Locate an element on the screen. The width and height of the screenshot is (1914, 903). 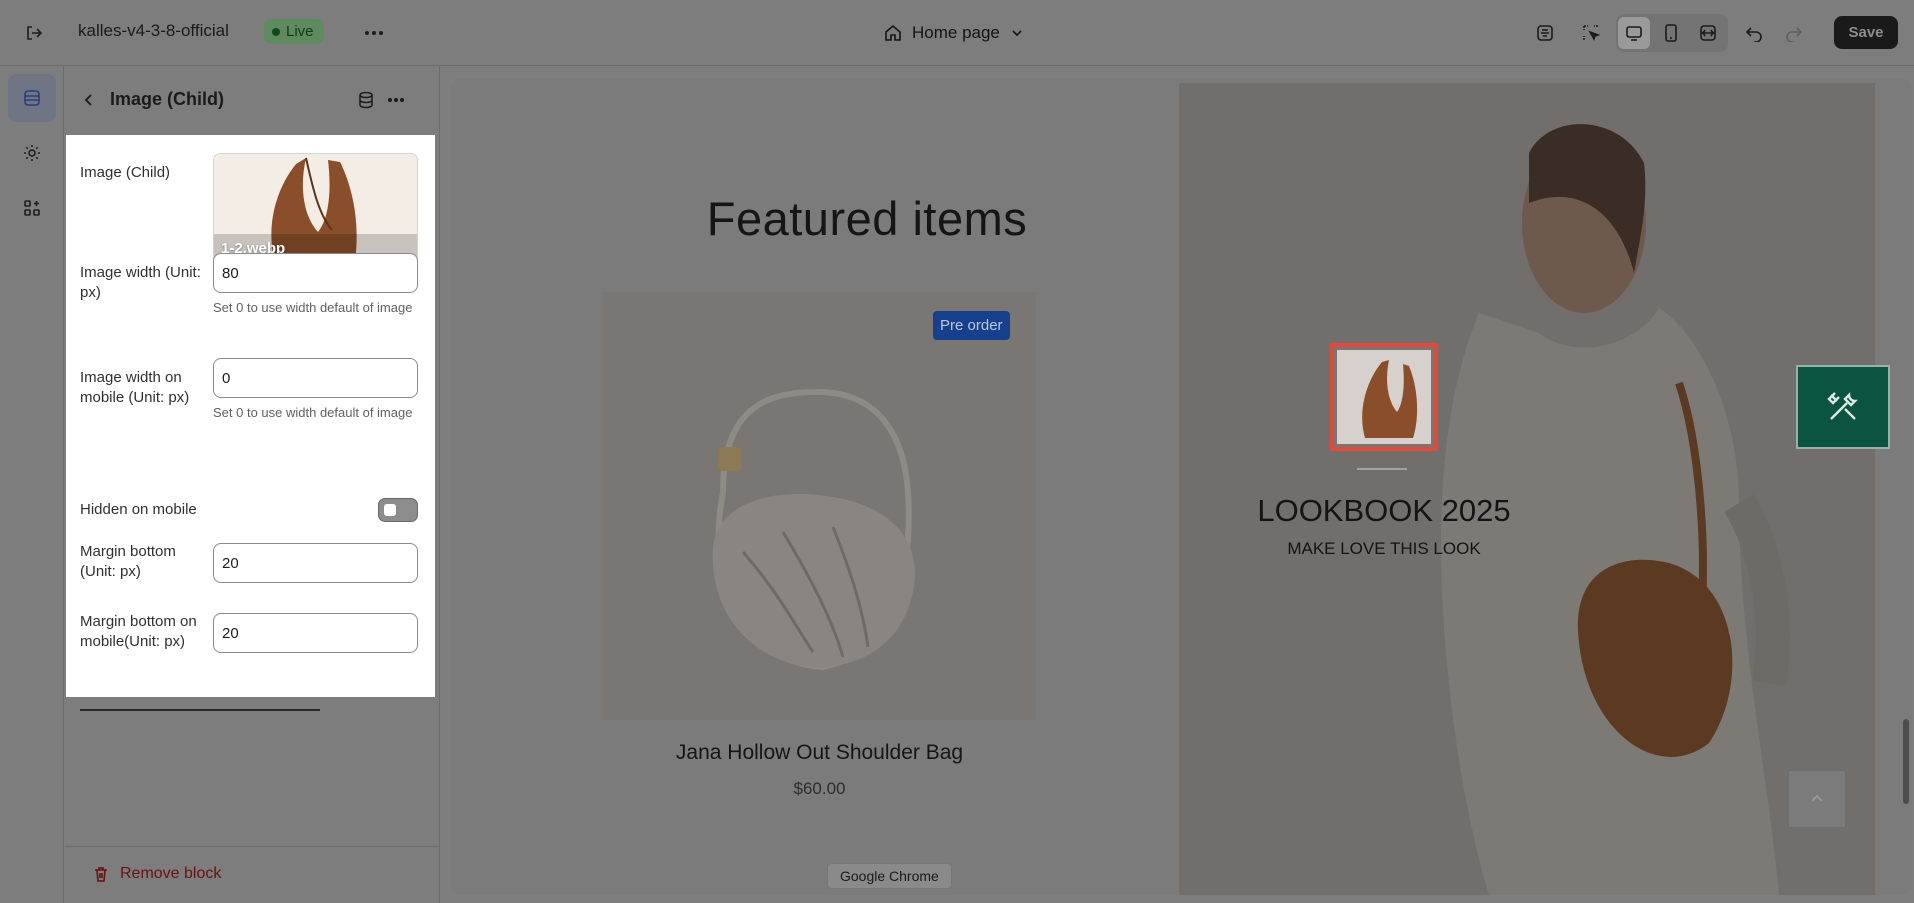
mobile-width-hint: Set 0 to use width default of image is located at coordinates (313, 412).